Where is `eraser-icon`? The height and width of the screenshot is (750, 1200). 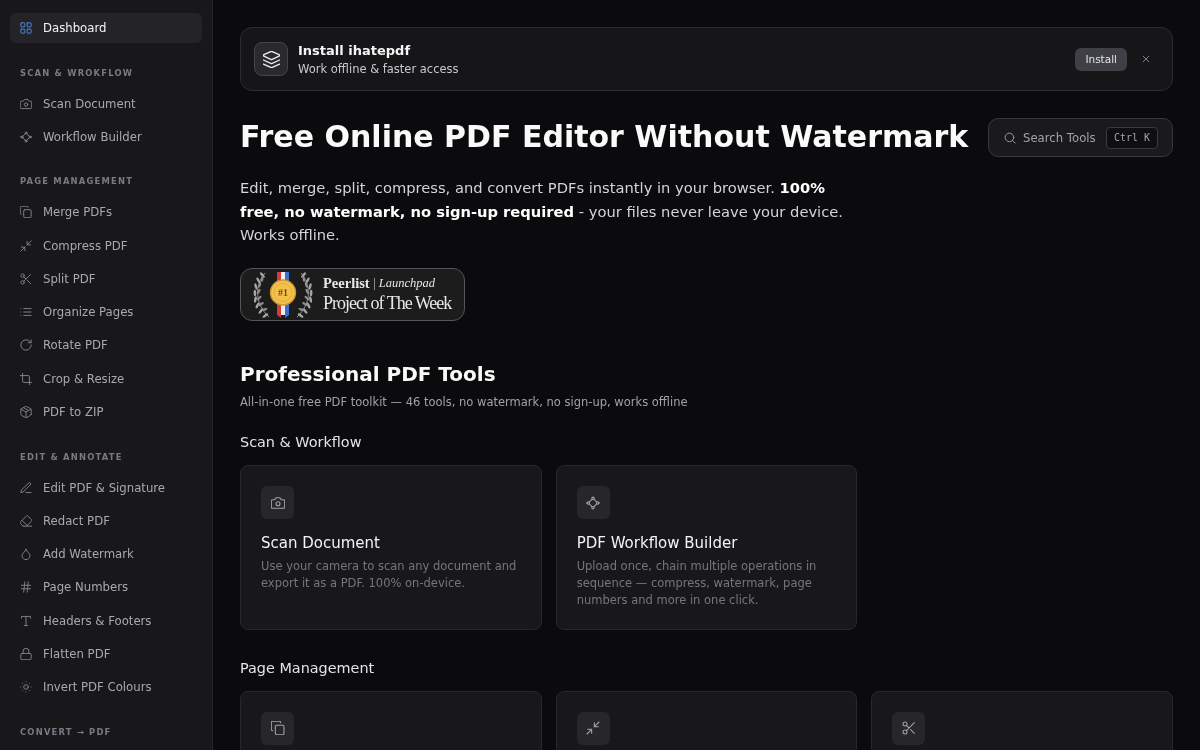 eraser-icon is located at coordinates (26, 520).